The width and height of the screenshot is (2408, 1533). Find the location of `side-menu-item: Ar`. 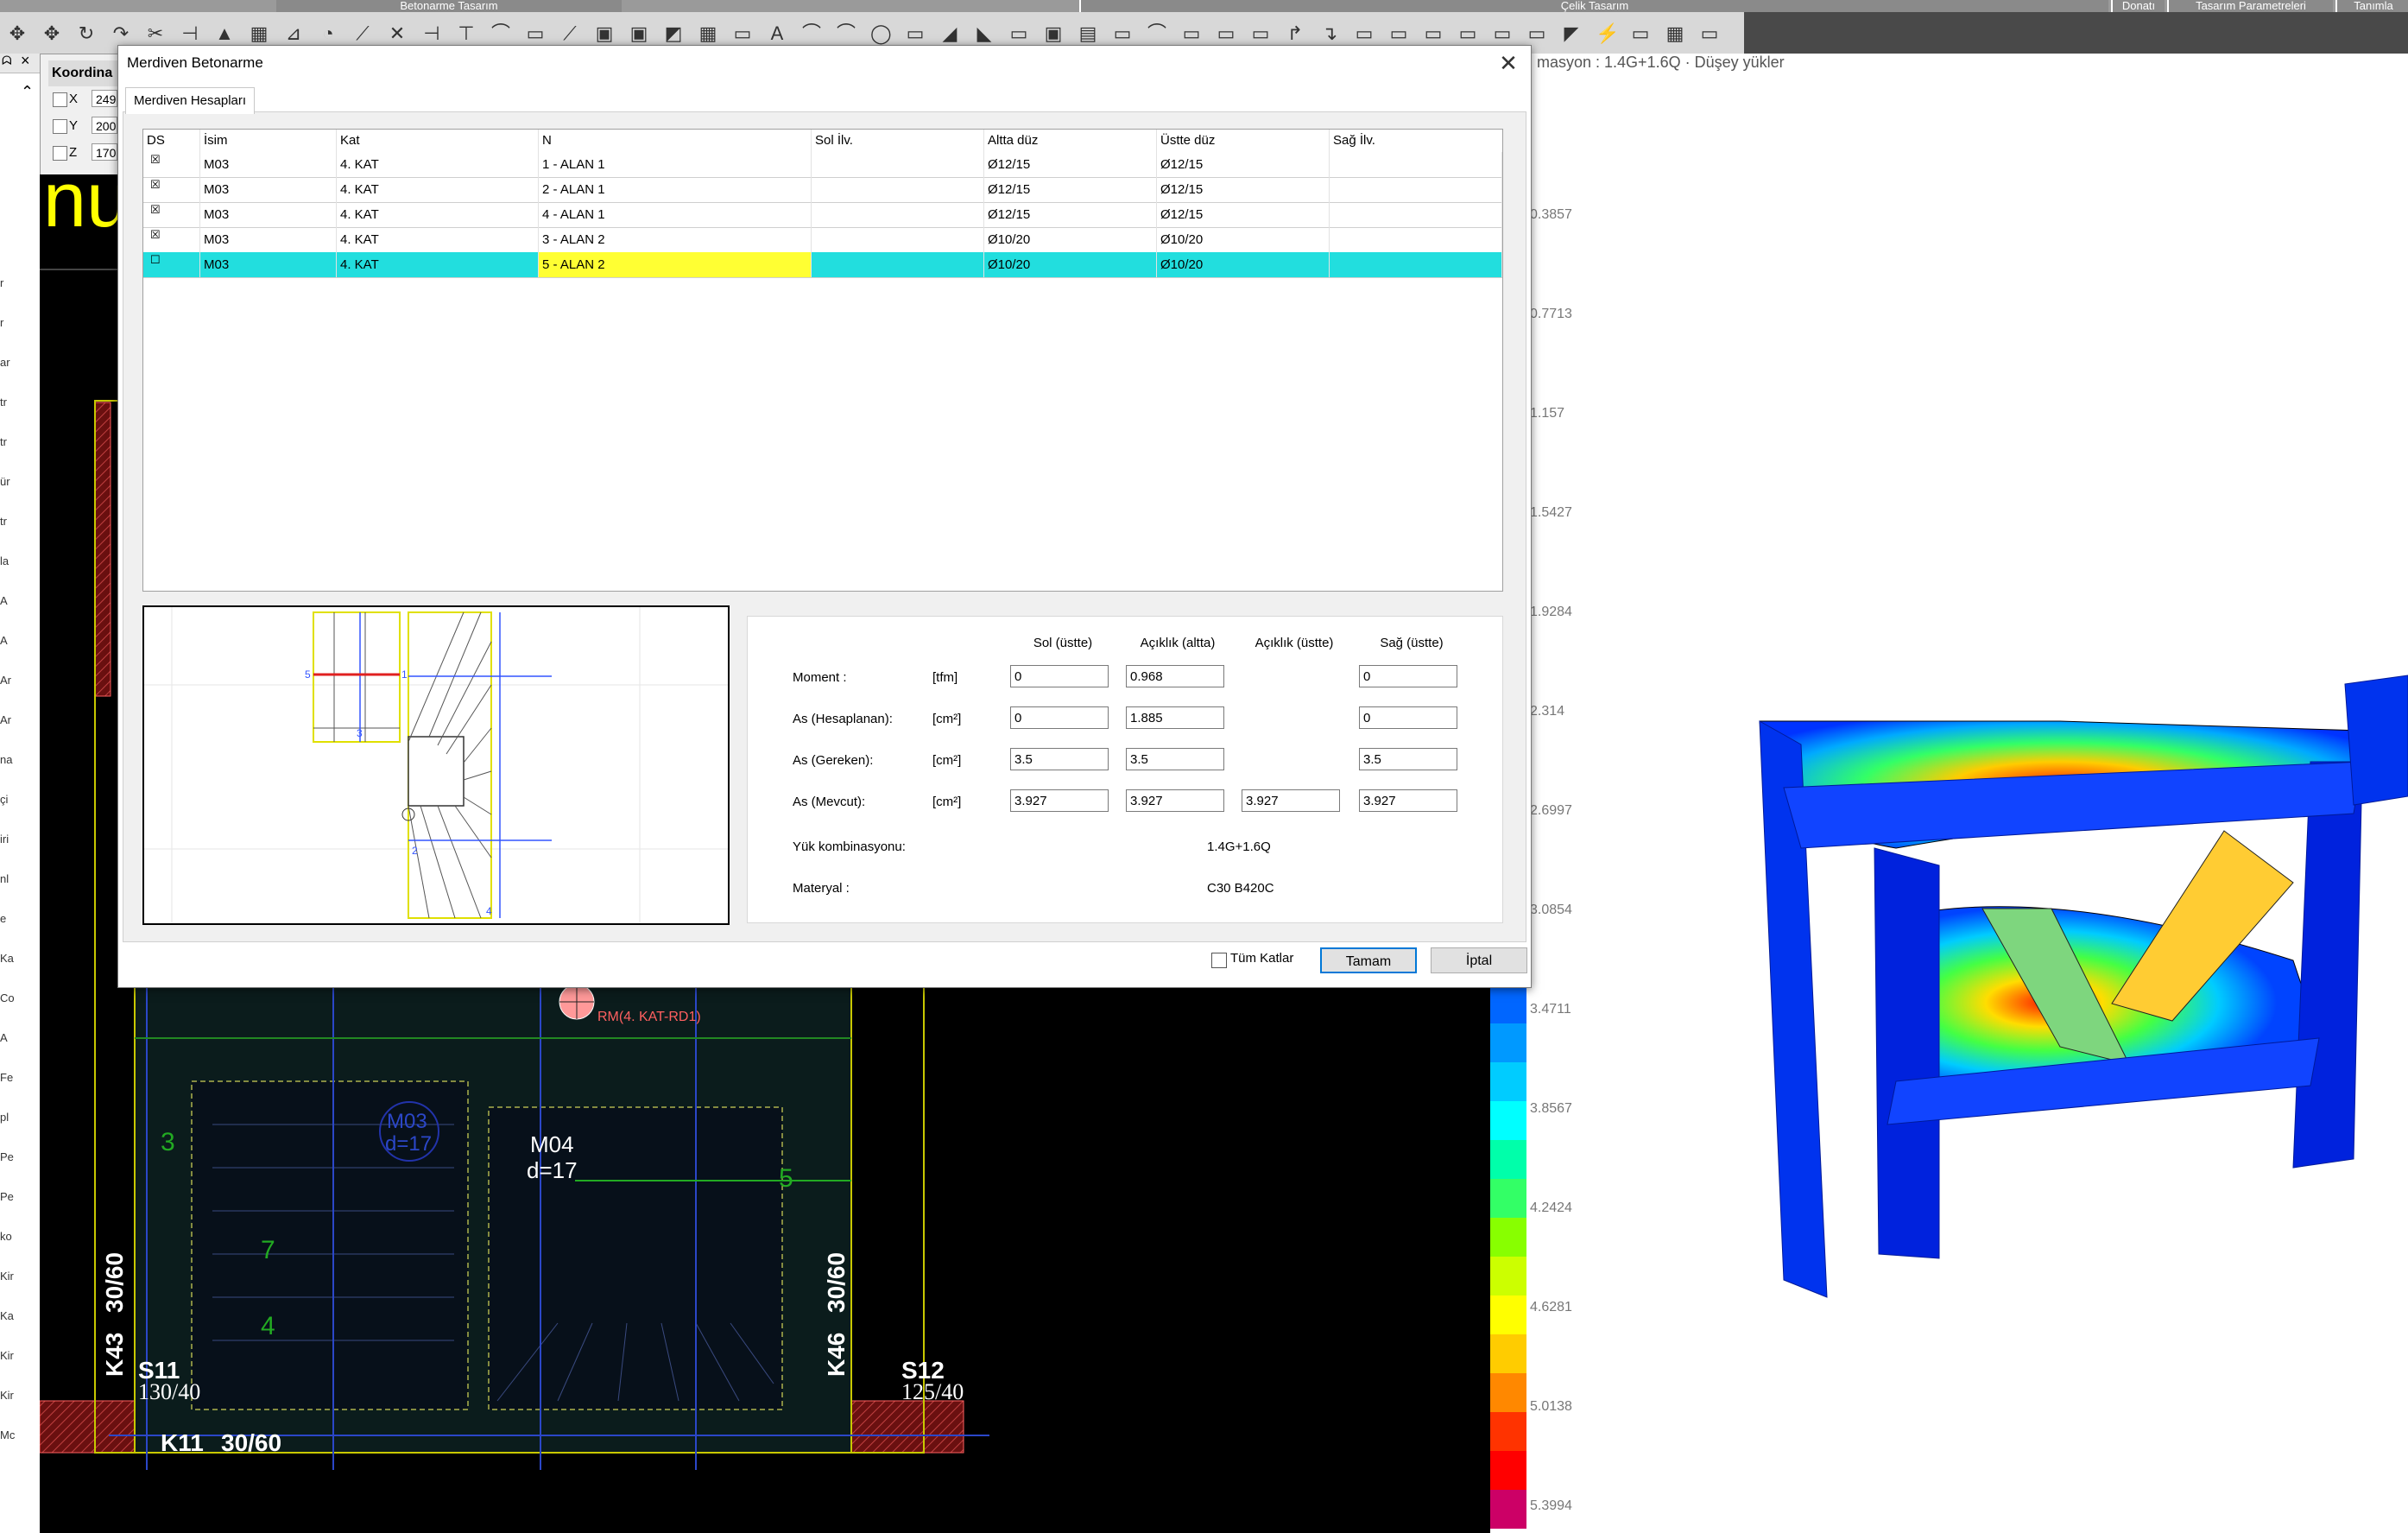

side-menu-item: Ar is located at coordinates (5, 681).